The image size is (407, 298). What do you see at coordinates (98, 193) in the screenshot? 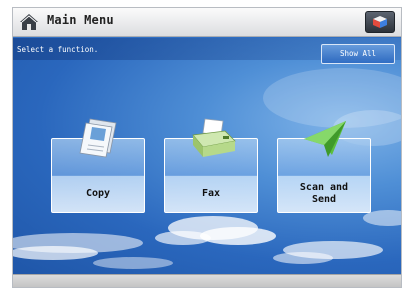
I see `copy-label: Copy` at bounding box center [98, 193].